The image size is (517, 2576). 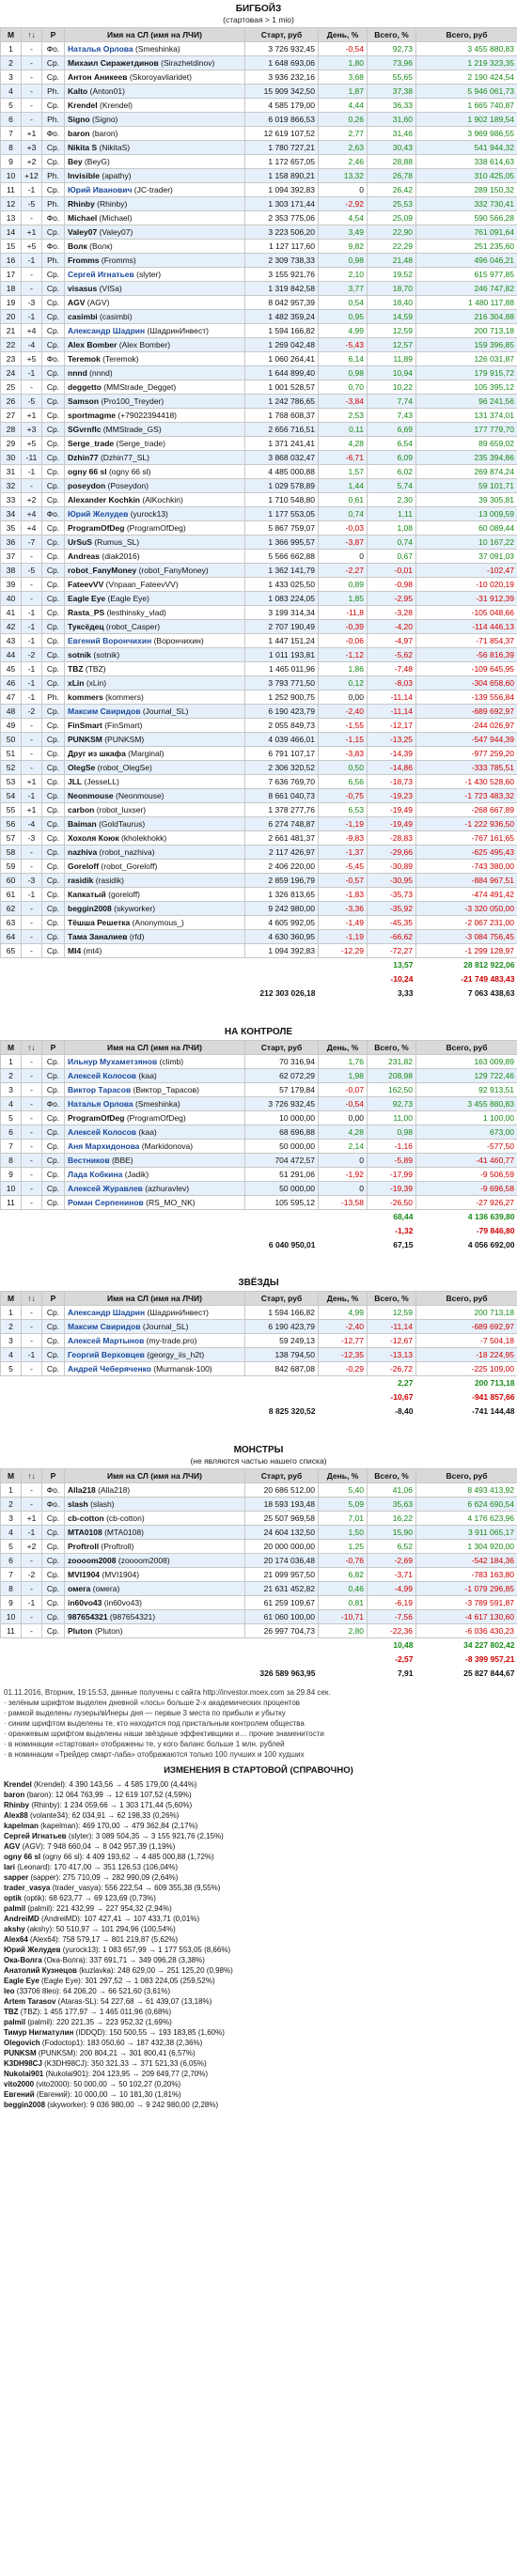 I want to click on balance-change-nick: Iari, so click(x=9, y=1867).